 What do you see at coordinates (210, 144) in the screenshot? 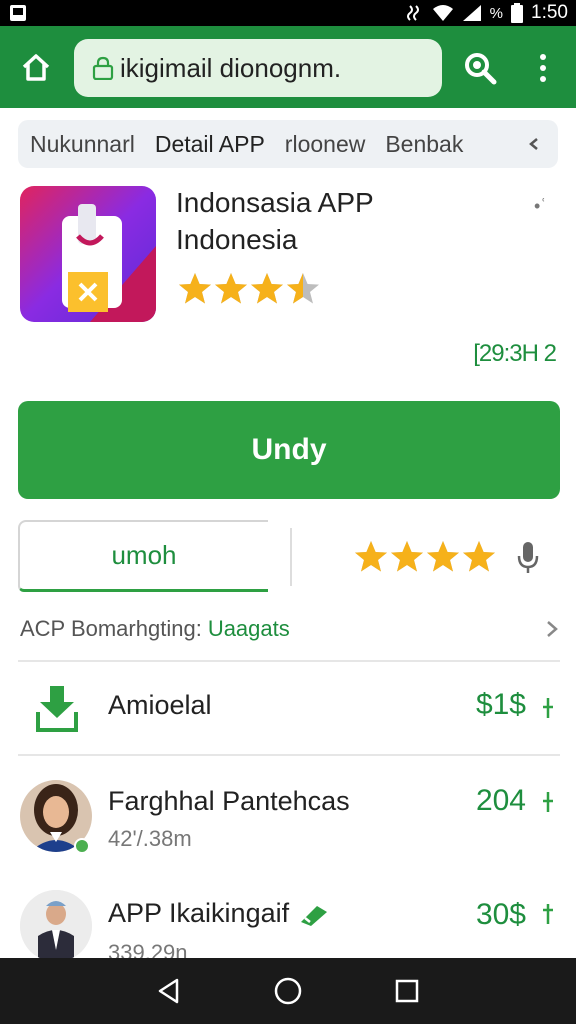
I see `tab-detail-app: Detail APP` at bounding box center [210, 144].